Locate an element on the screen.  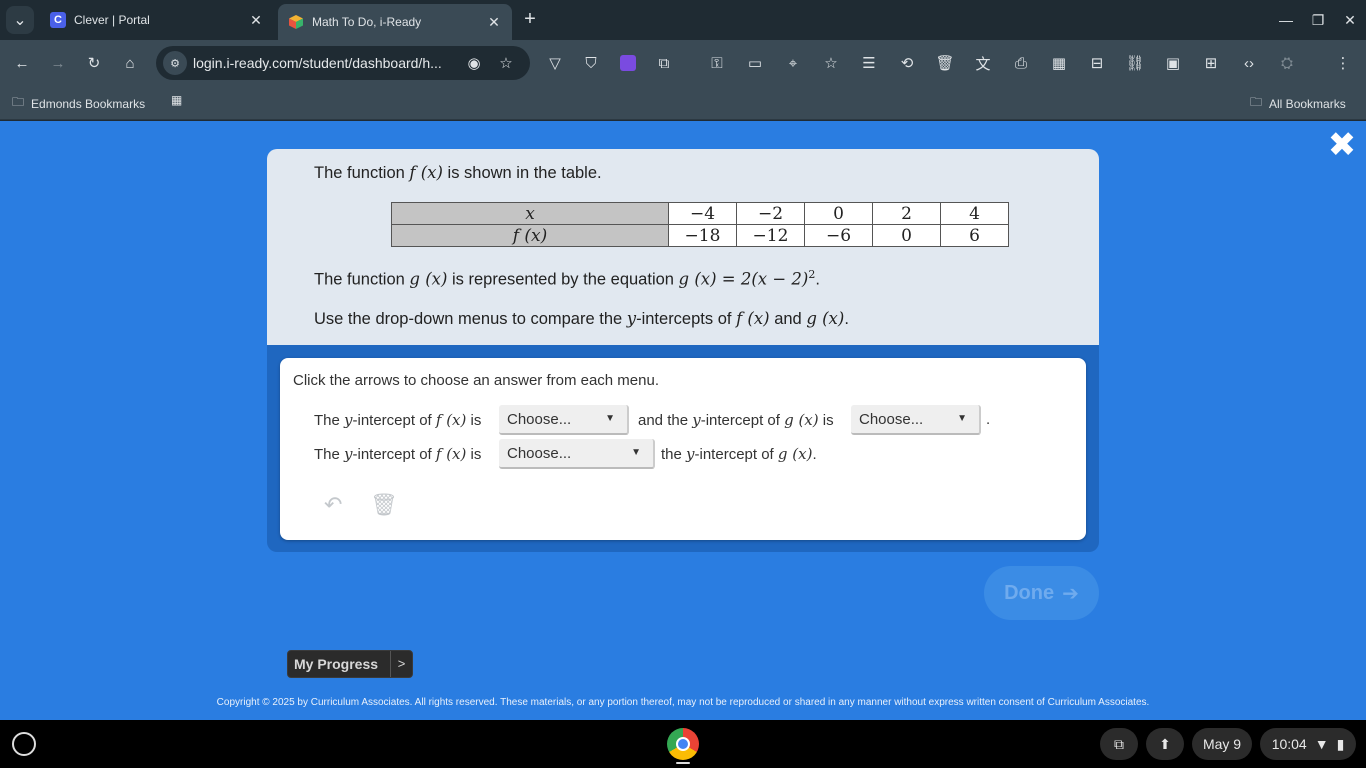
new-tab-button: + is located at coordinates (530, 20).